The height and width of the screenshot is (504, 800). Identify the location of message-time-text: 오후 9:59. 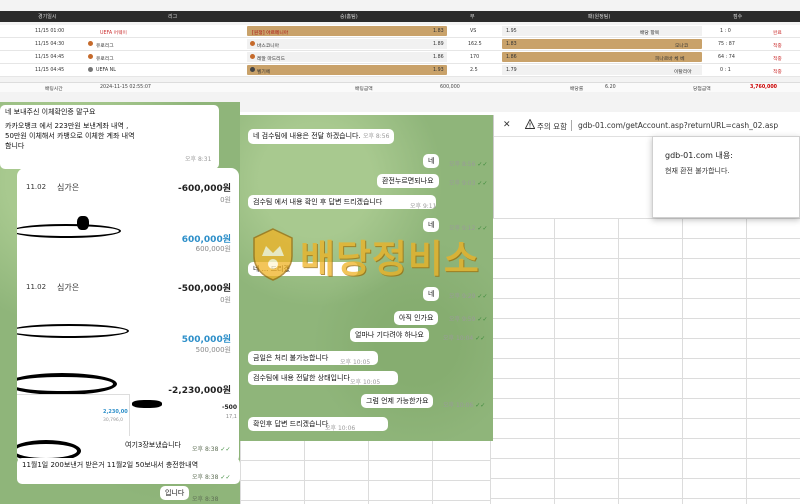
(462, 319).